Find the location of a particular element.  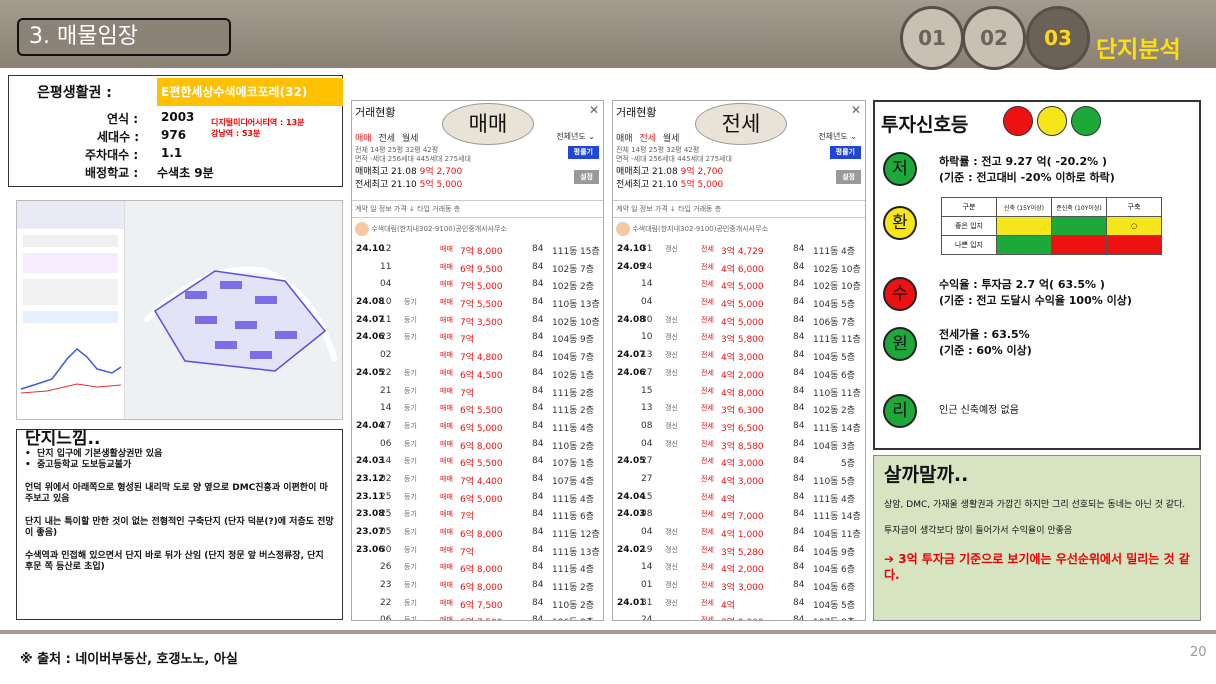

table-row: 04 매매 7억 5,000 84 102동 2층 is located at coordinates (477, 284).